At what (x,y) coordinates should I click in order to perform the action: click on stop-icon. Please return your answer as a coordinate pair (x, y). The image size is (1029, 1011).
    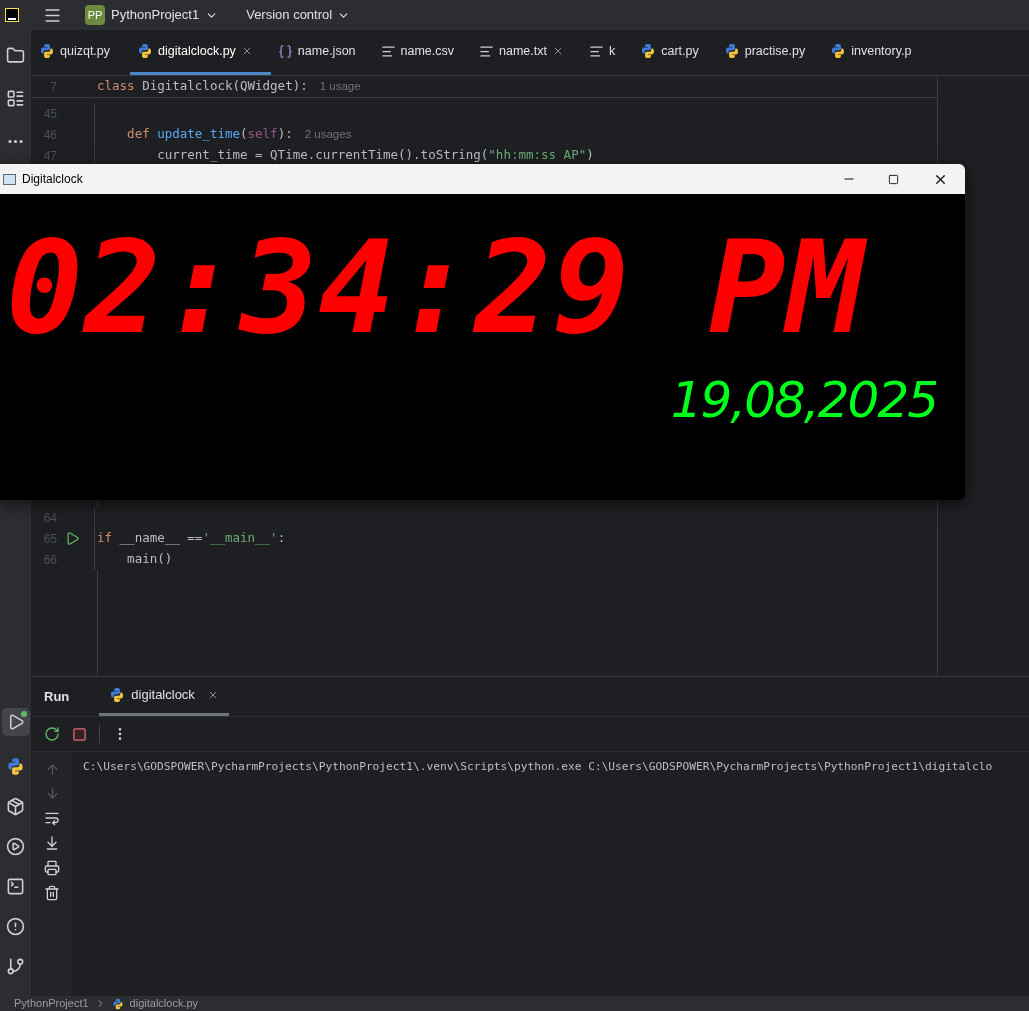
    Looking at the image, I should click on (79, 734).